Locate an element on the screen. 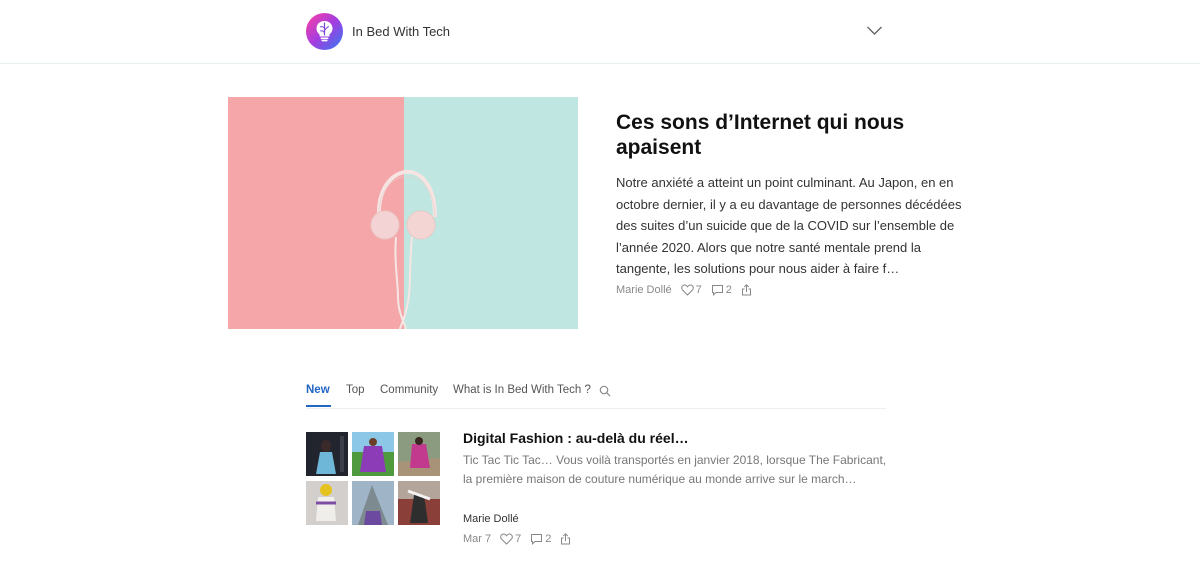  post-author: Marie Dollé is located at coordinates (491, 519).